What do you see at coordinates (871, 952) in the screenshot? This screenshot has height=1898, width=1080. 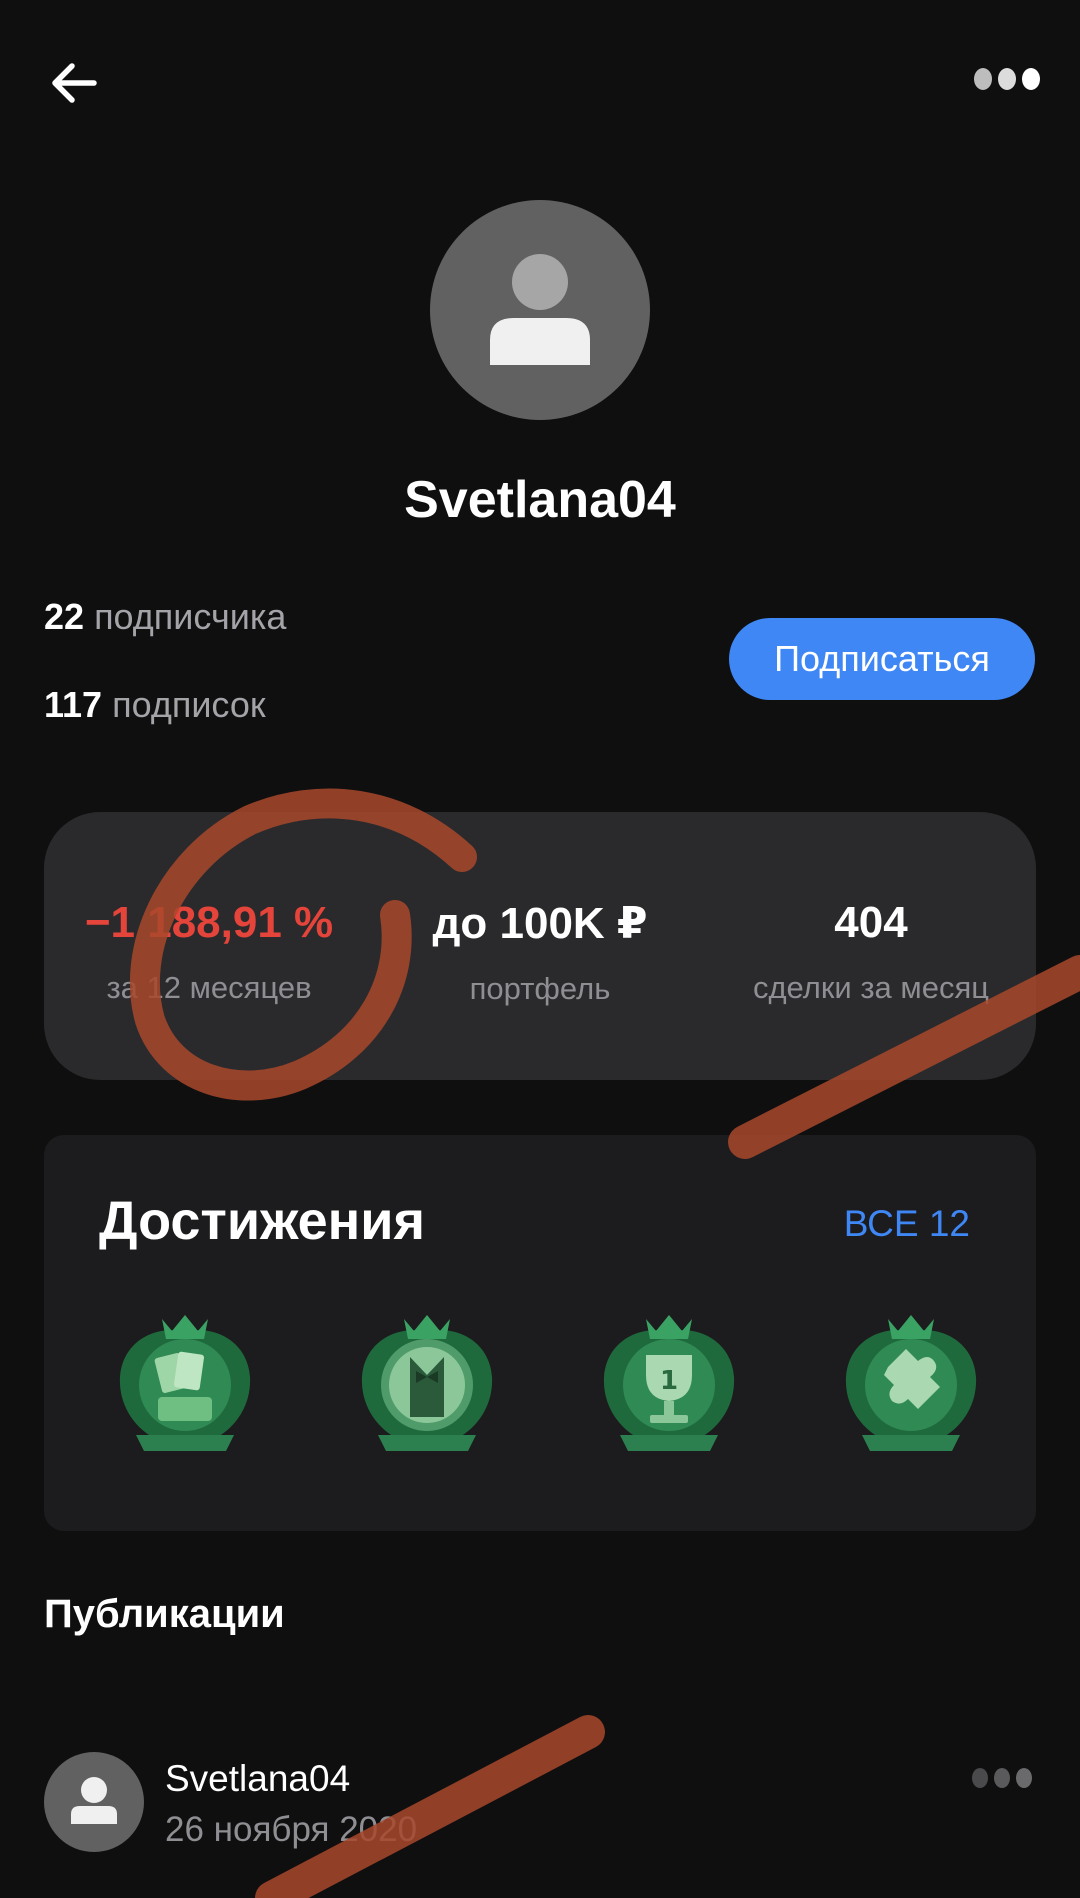 I see `stat-trades: 404 сделки за месяц` at bounding box center [871, 952].